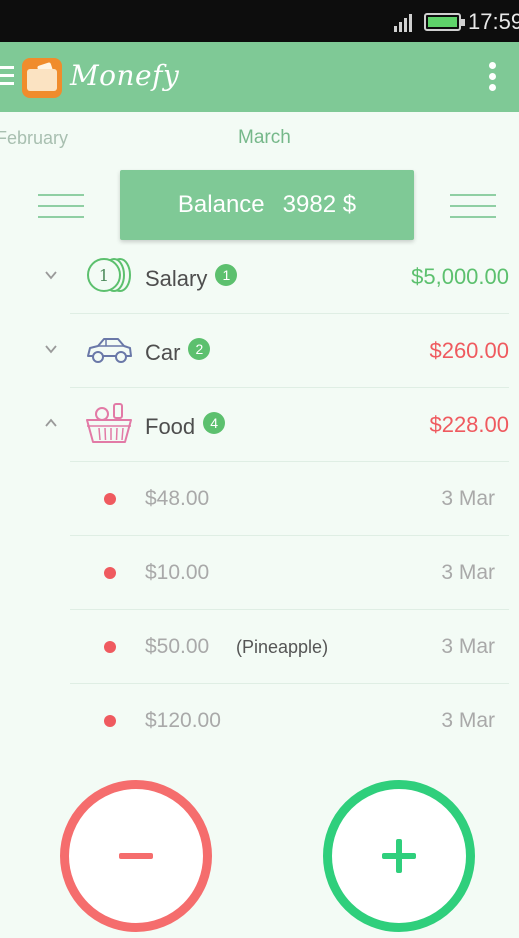 This screenshot has width=519, height=938. I want to click on count-badge: 1, so click(226, 275).